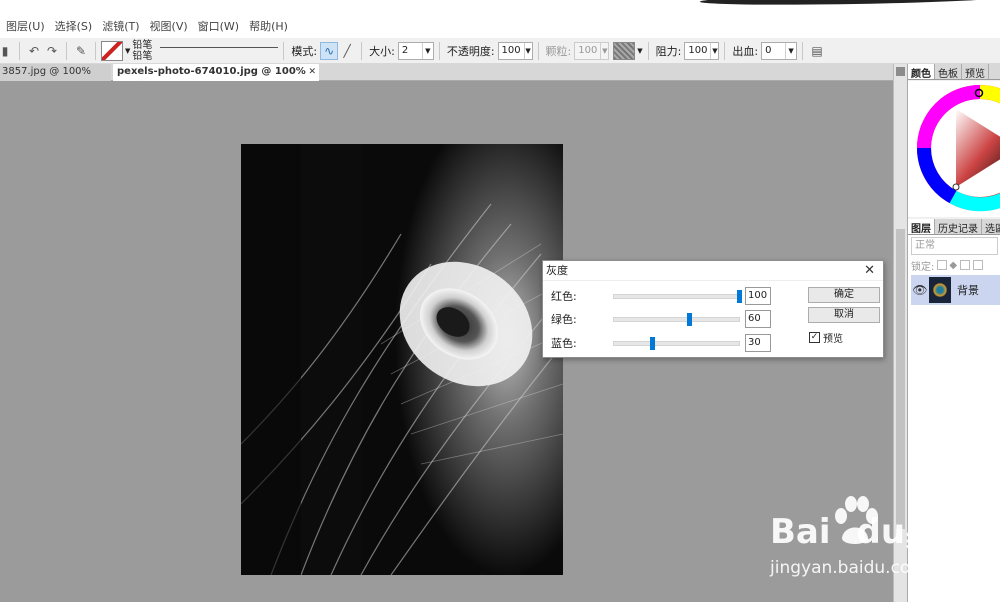 This screenshot has height=602, width=1000. Describe the element at coordinates (677, 296) in the screenshot. I see `red-slider-track` at that location.